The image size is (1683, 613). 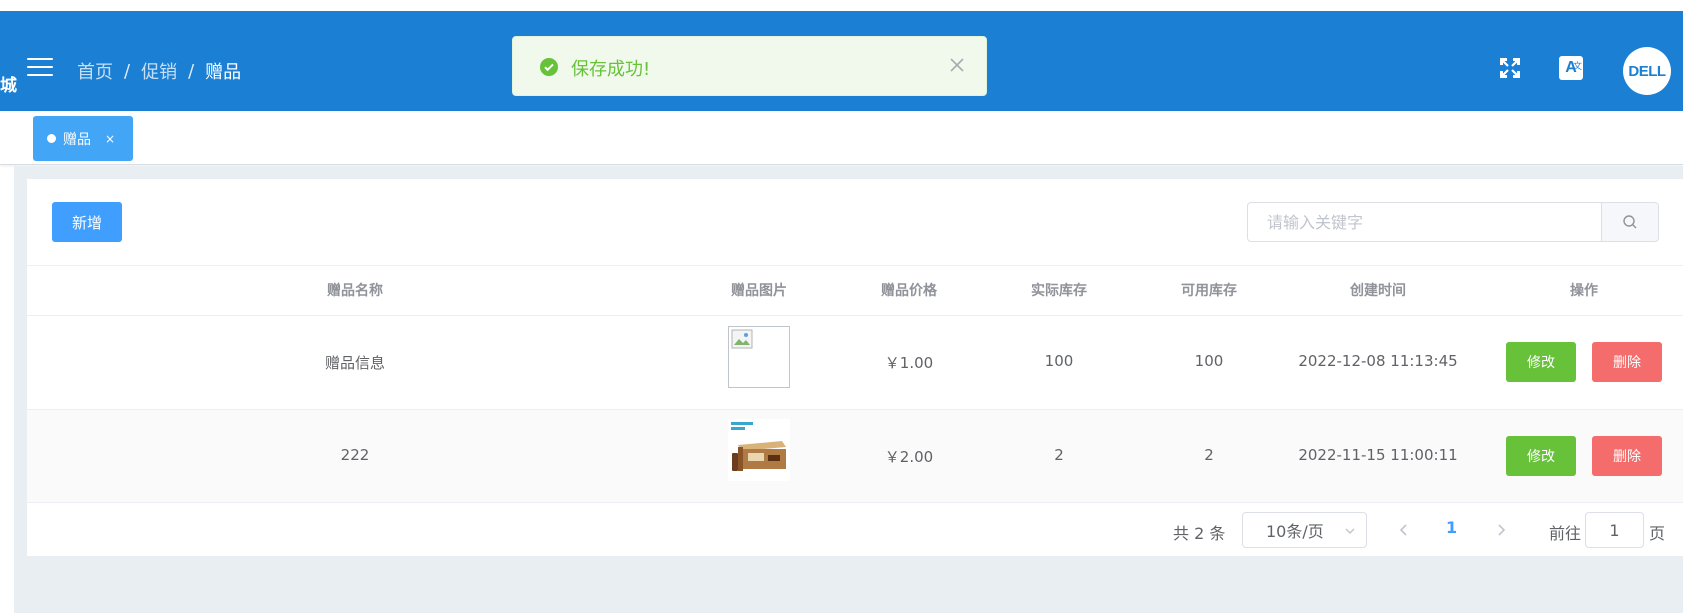 I want to click on add-button: 新增, so click(x=87, y=222).